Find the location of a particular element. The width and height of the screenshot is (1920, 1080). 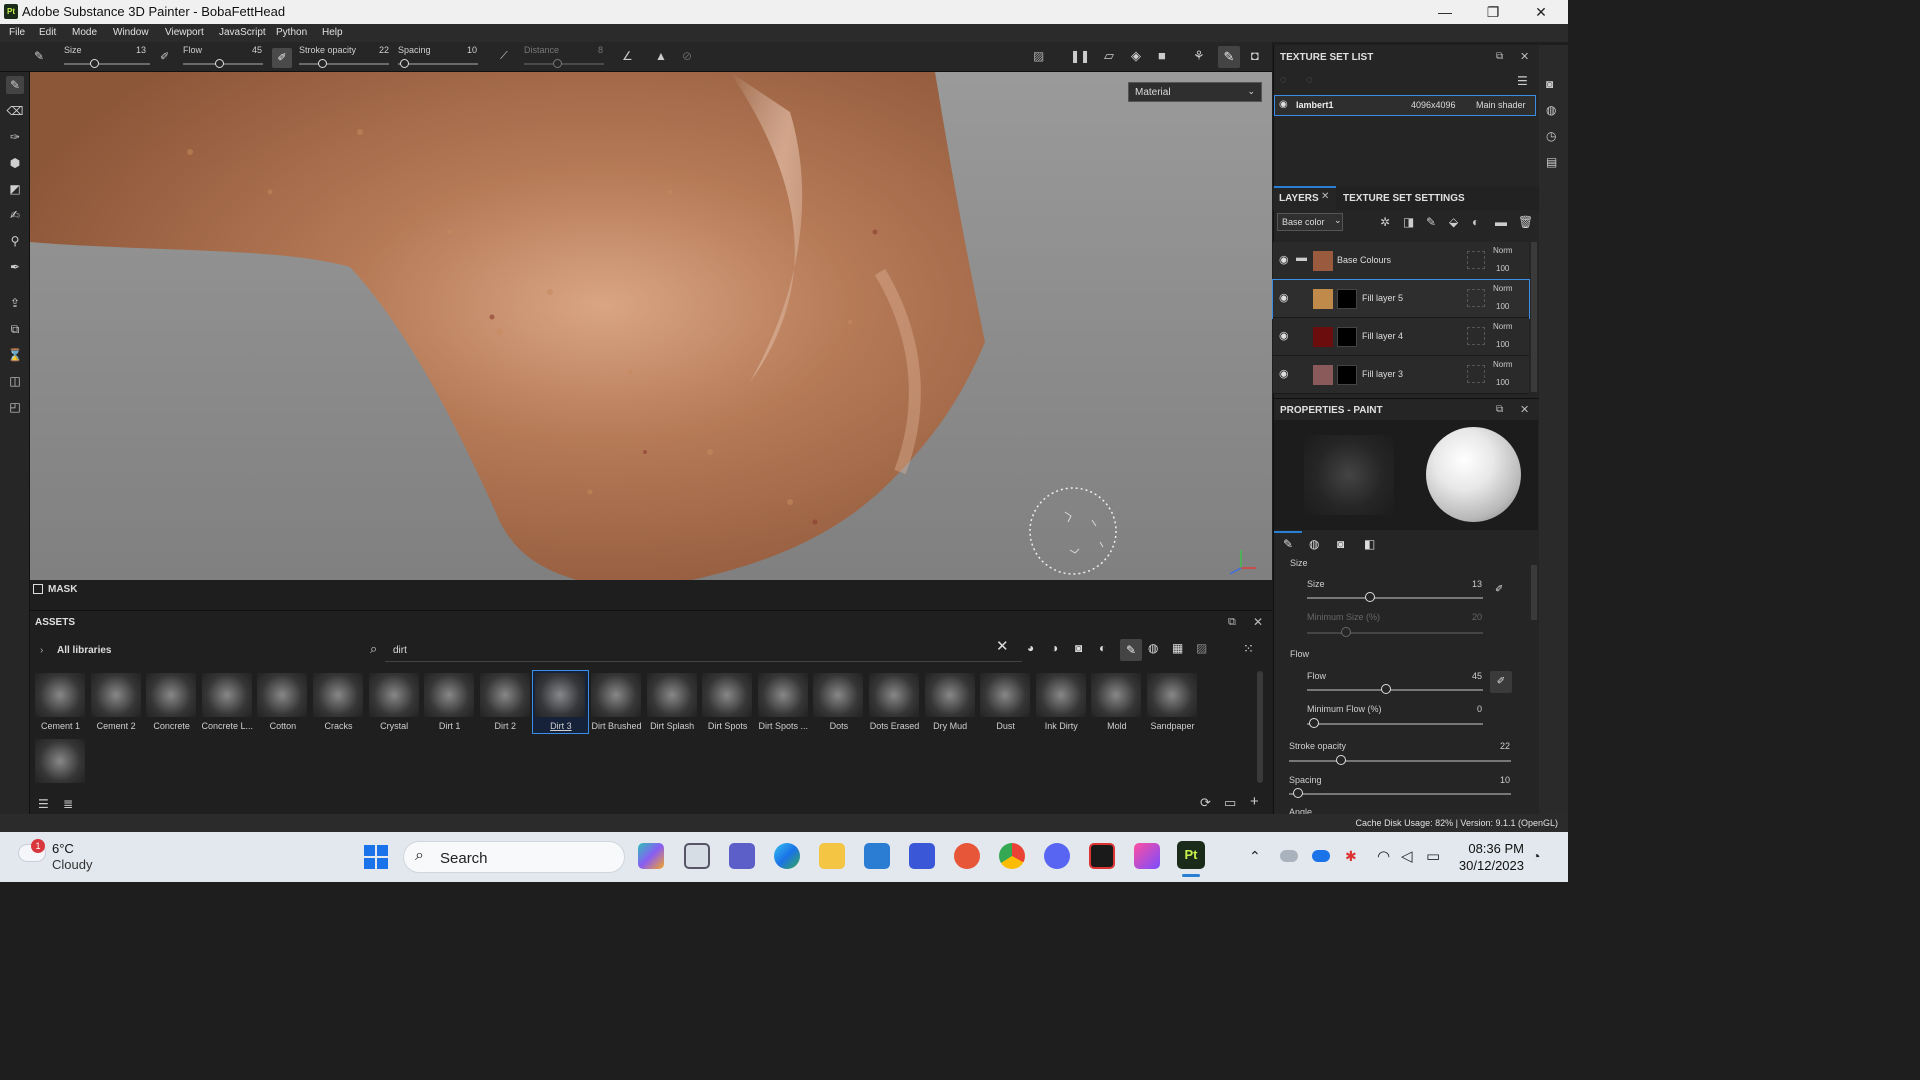

paint-brush-icon: ✎ is located at coordinates (15, 85).